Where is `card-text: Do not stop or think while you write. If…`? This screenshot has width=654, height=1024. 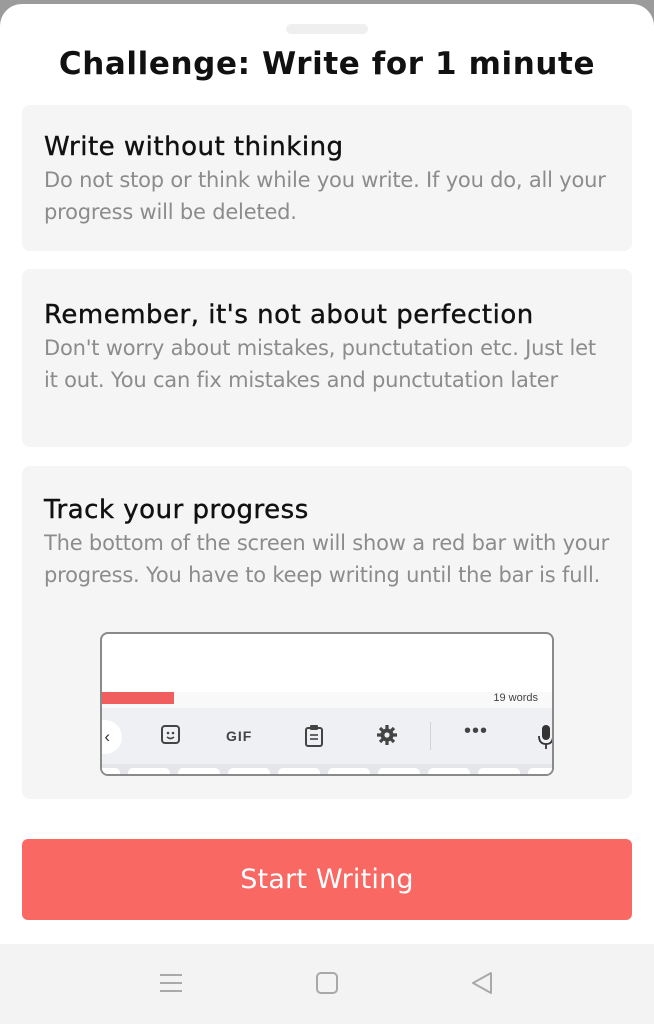
card-text: Do not stop or think while you write. If… is located at coordinates (325, 196).